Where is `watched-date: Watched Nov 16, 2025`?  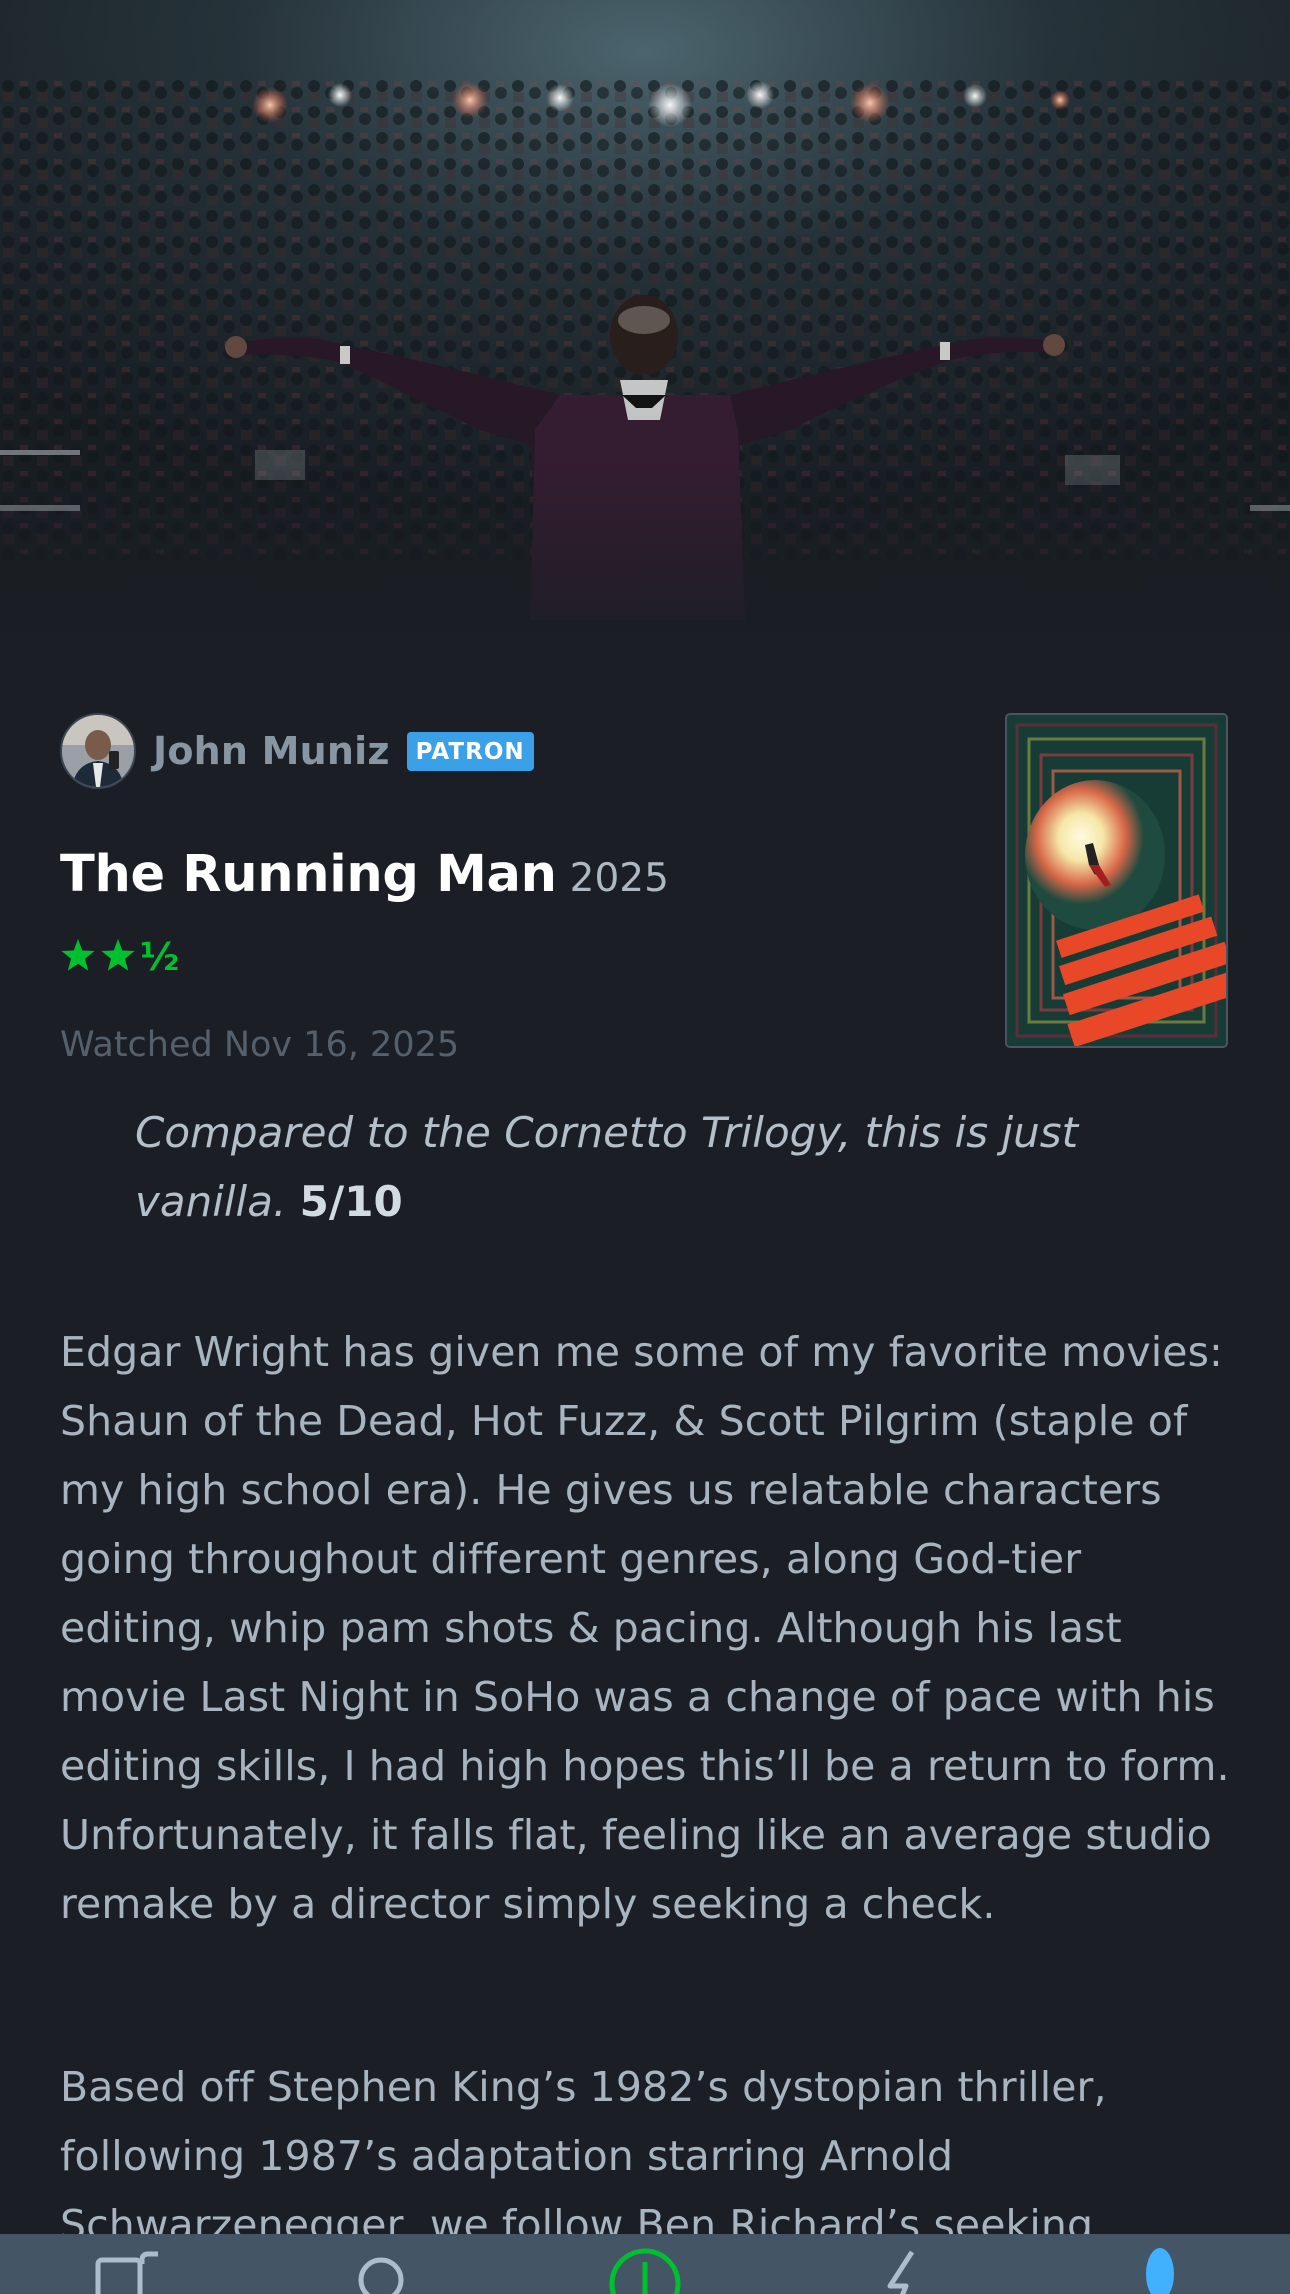 watched-date: Watched Nov 16, 2025 is located at coordinates (260, 1045).